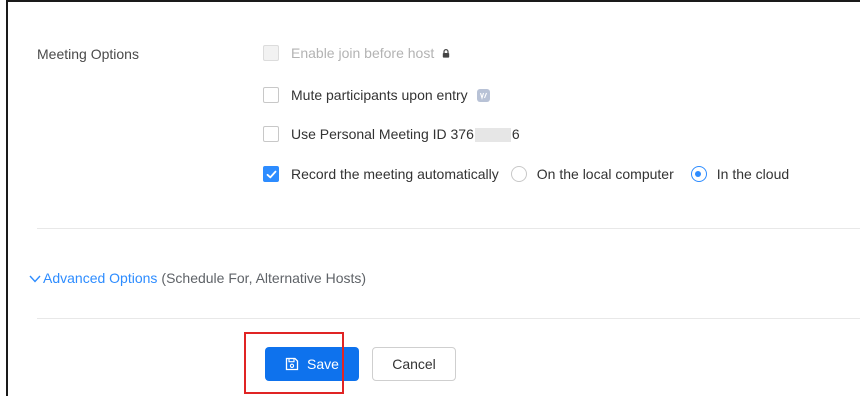 The height and width of the screenshot is (396, 860). What do you see at coordinates (395, 174) in the screenshot?
I see `record-automatically-label: Record the meeting automatically` at bounding box center [395, 174].